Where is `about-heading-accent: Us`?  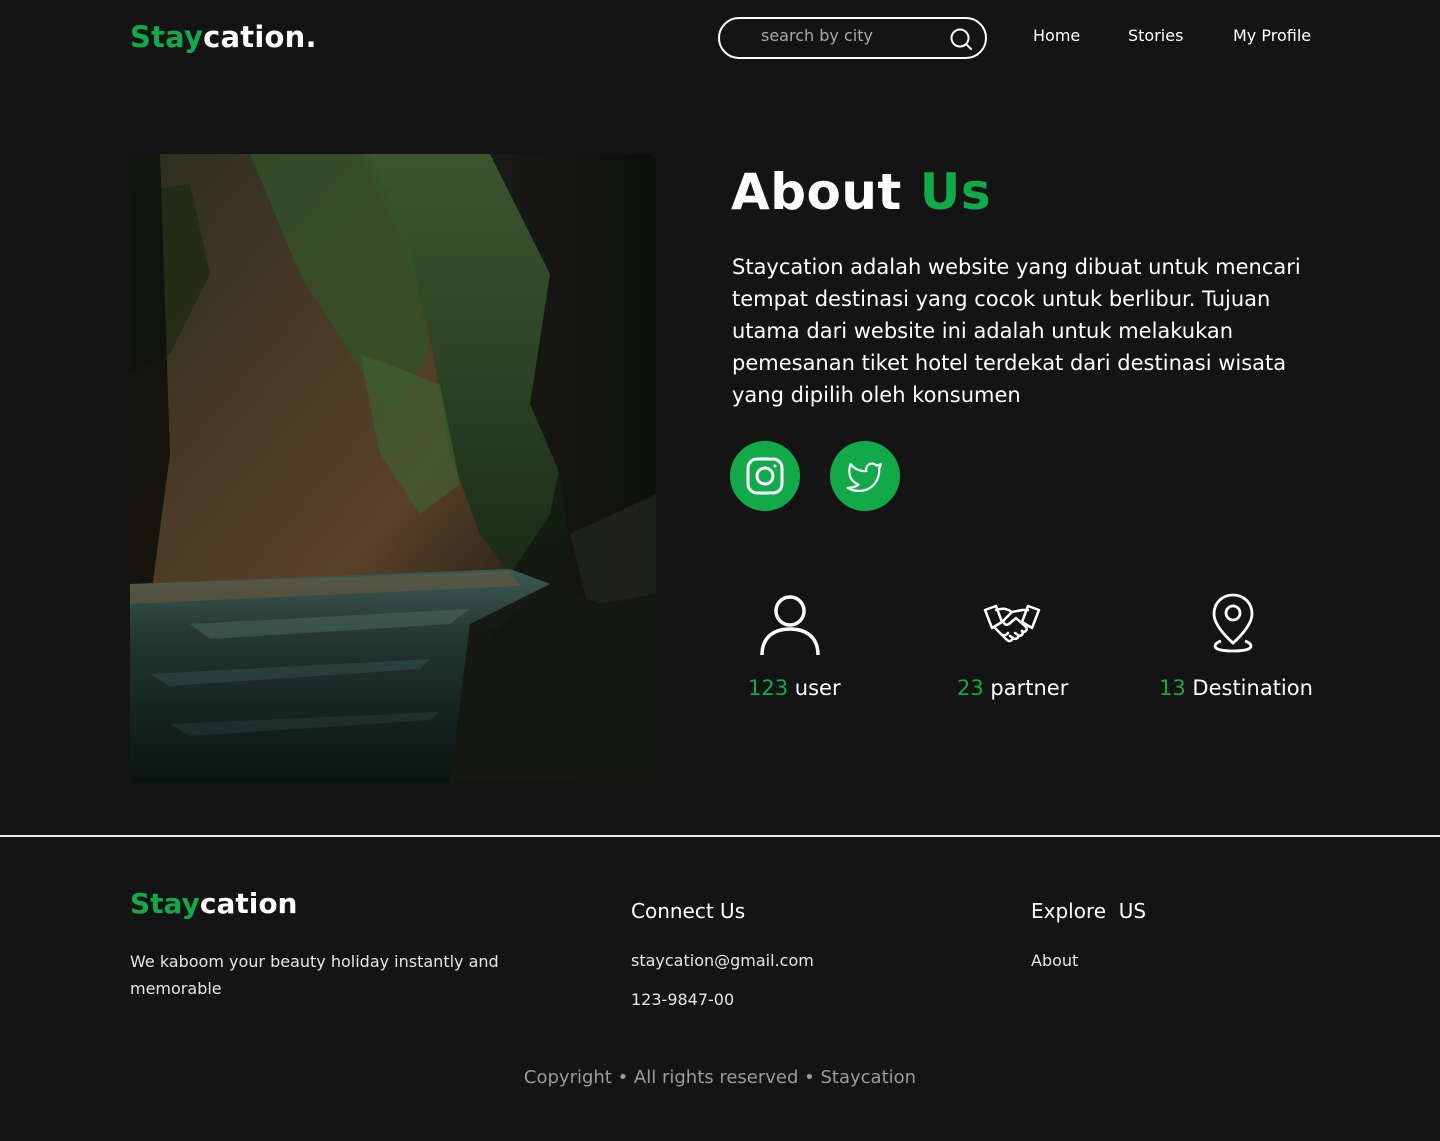 about-heading-accent: Us is located at coordinates (955, 192).